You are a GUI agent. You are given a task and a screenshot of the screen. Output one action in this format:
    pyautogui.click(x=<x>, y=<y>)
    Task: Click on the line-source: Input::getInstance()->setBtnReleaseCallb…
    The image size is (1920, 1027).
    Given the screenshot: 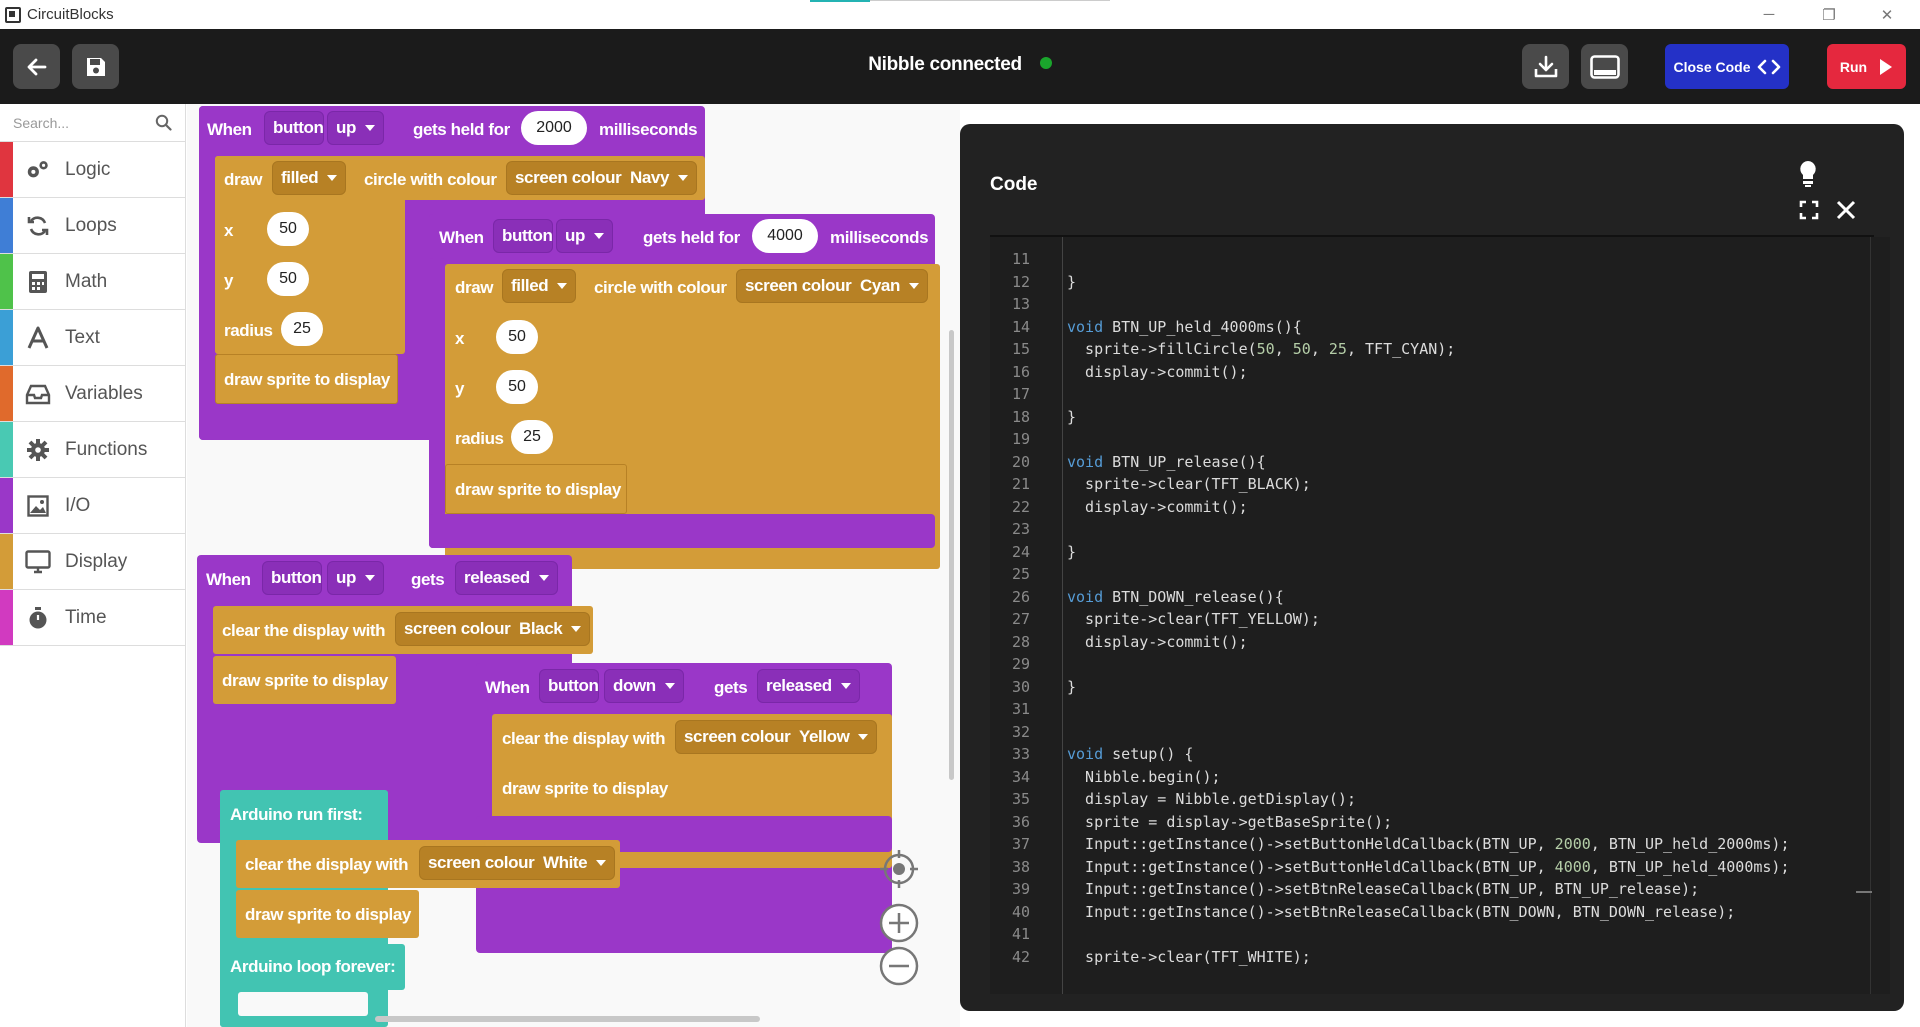 What is the action you would take?
    pyautogui.click(x=1383, y=889)
    